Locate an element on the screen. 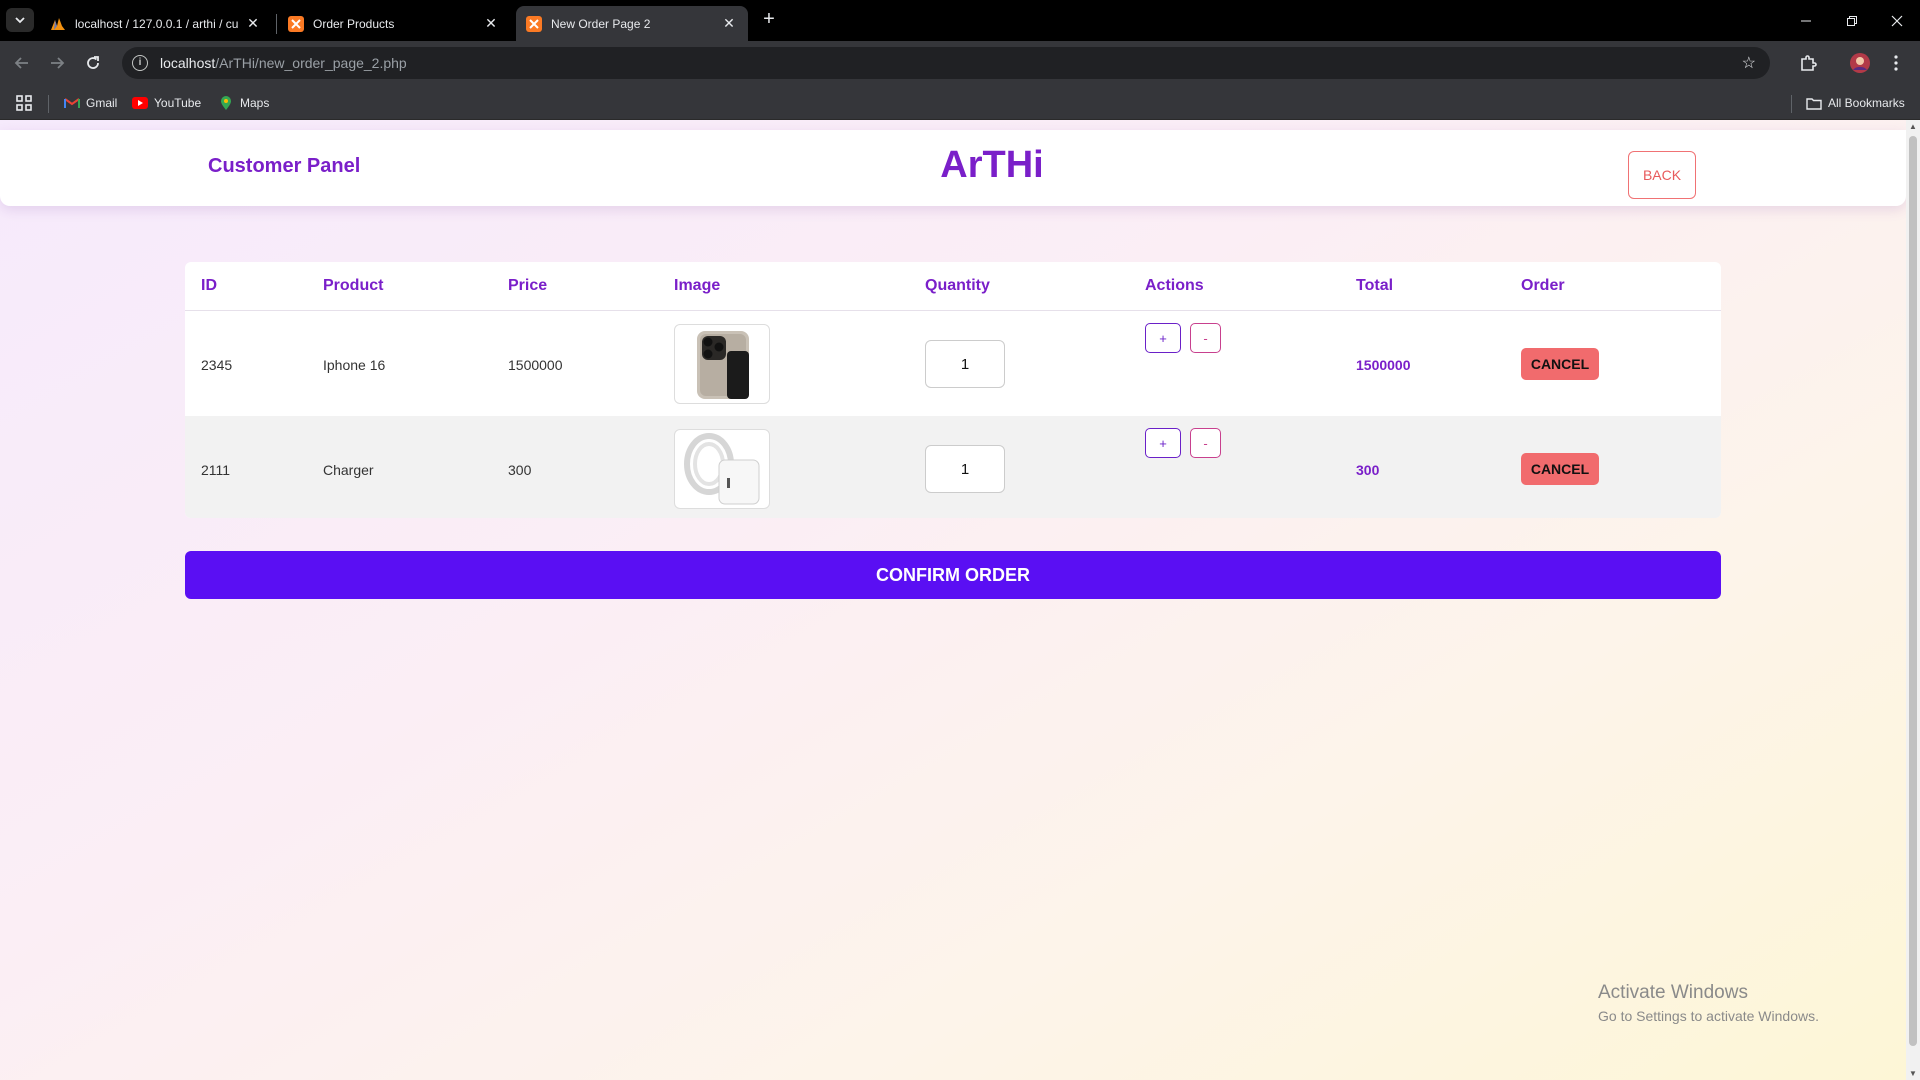  forward-nav-button is located at coordinates (57, 63).